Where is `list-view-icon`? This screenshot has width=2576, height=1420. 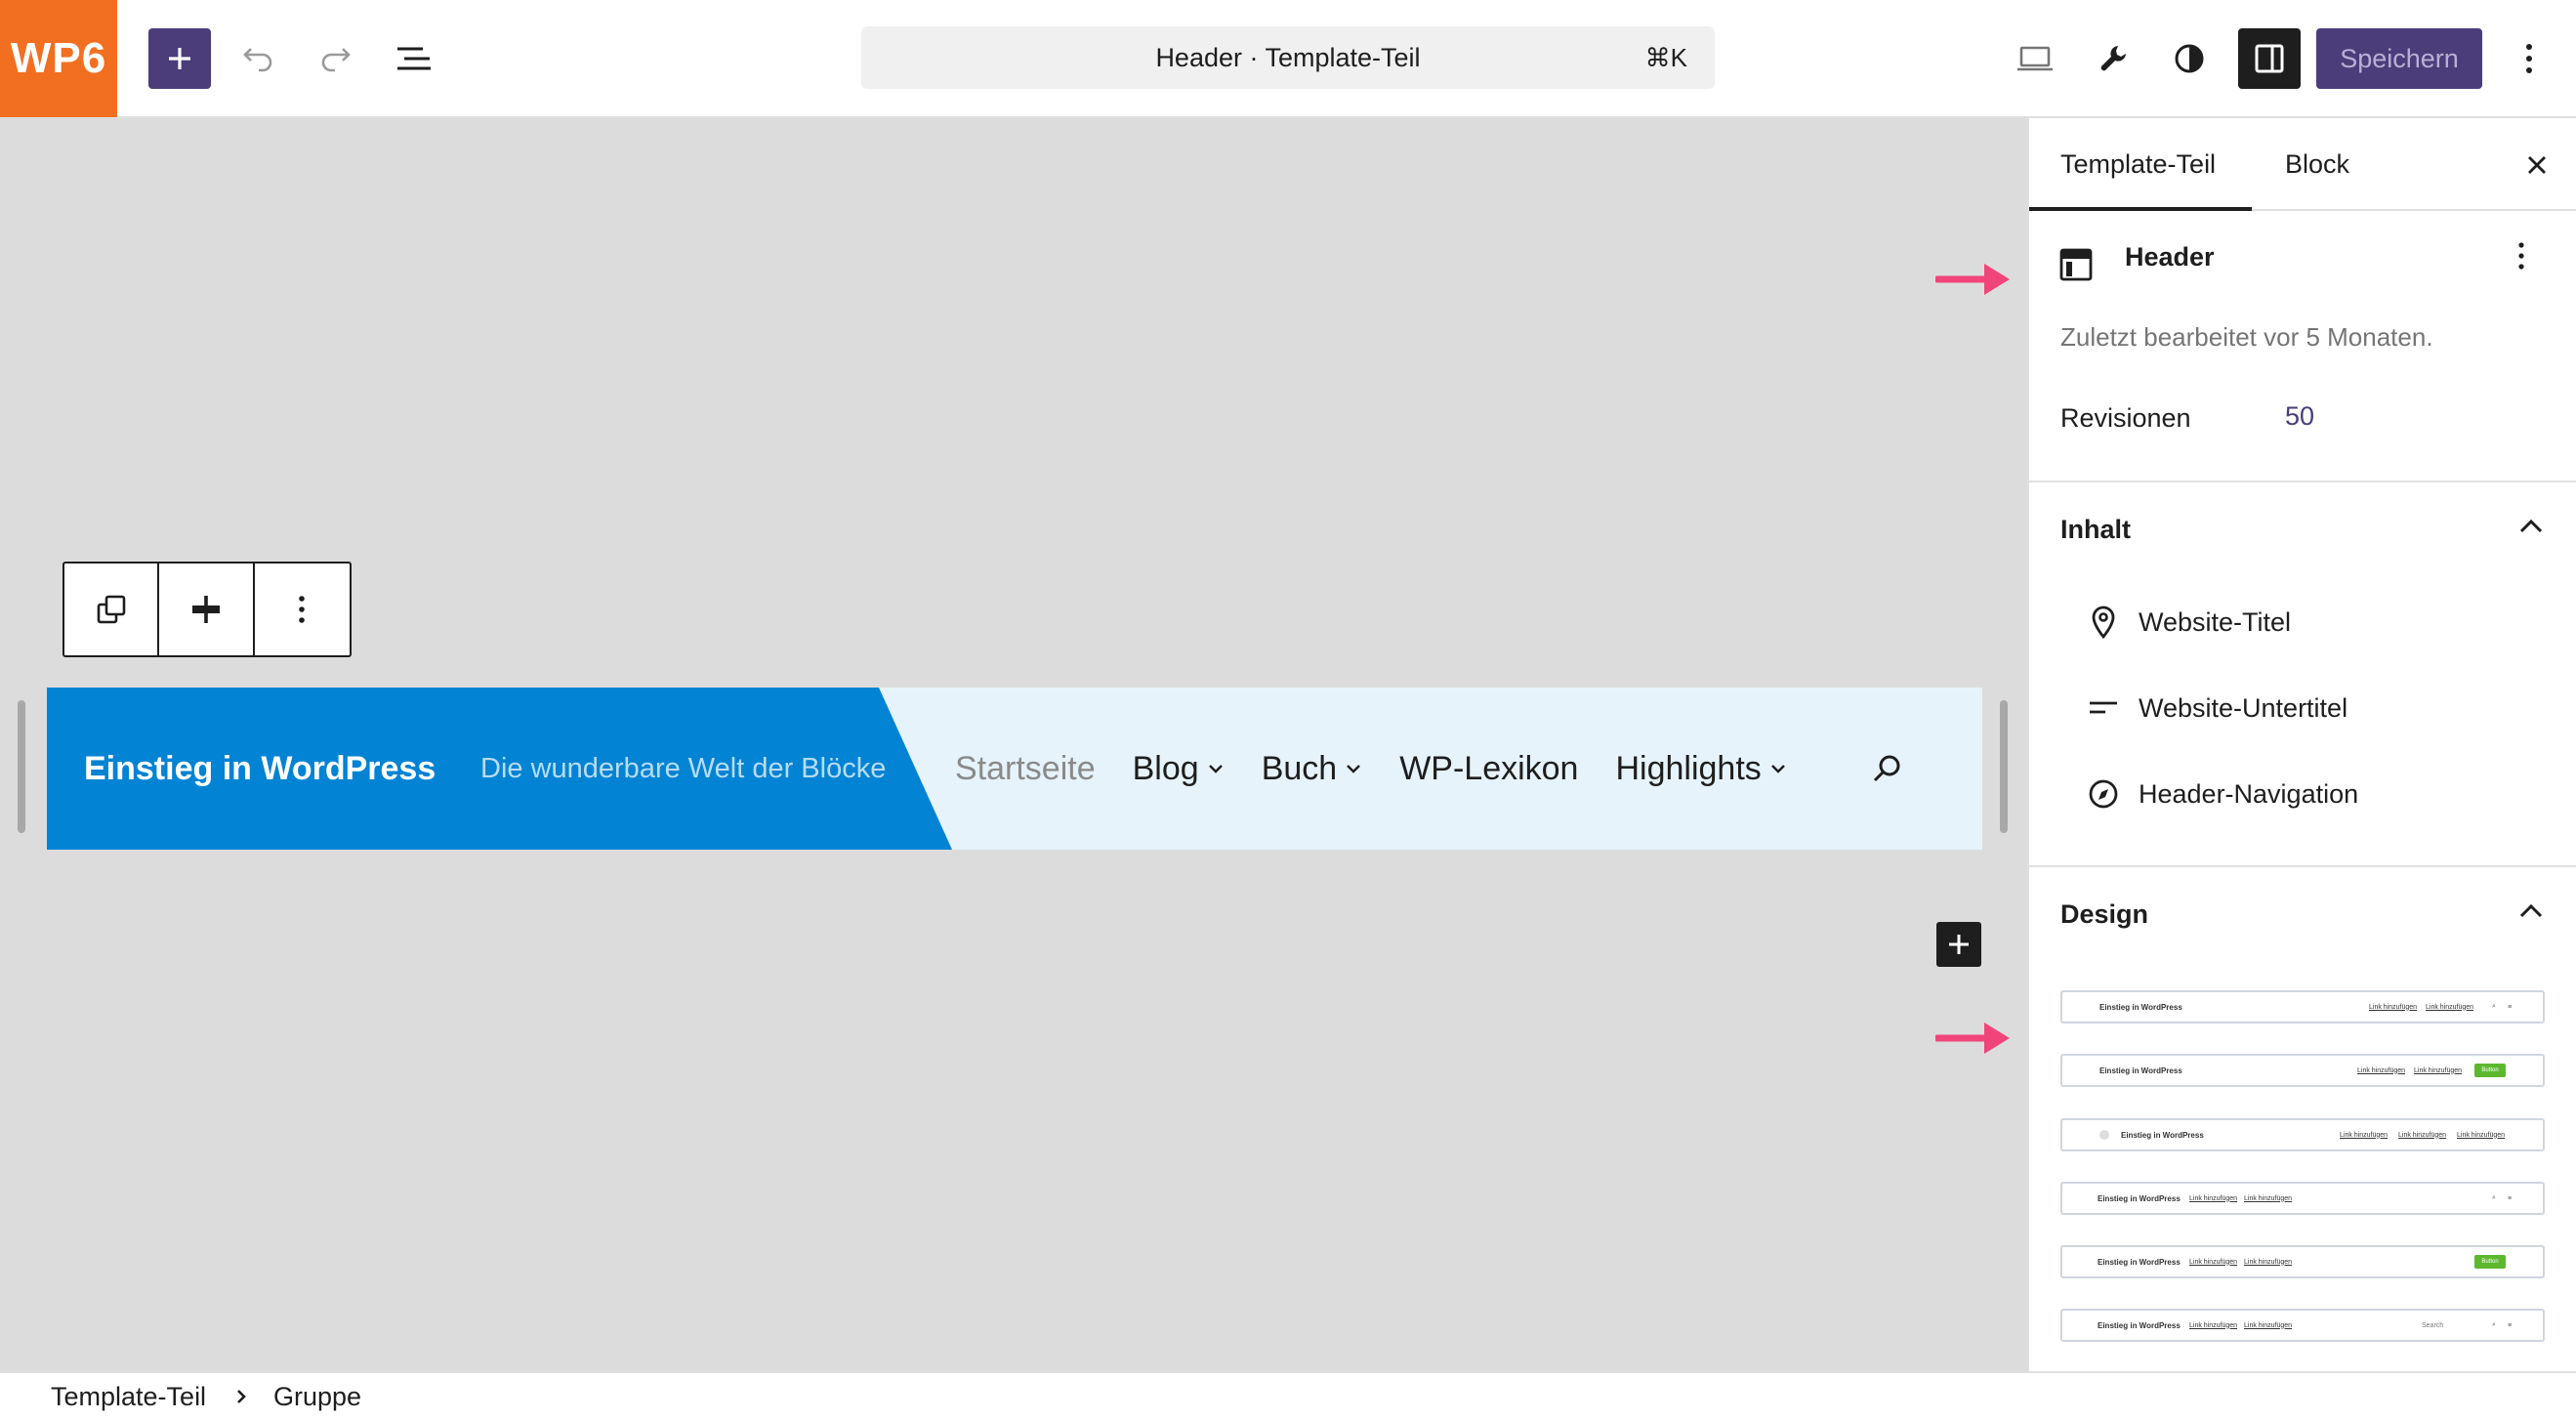
list-view-icon is located at coordinates (414, 58).